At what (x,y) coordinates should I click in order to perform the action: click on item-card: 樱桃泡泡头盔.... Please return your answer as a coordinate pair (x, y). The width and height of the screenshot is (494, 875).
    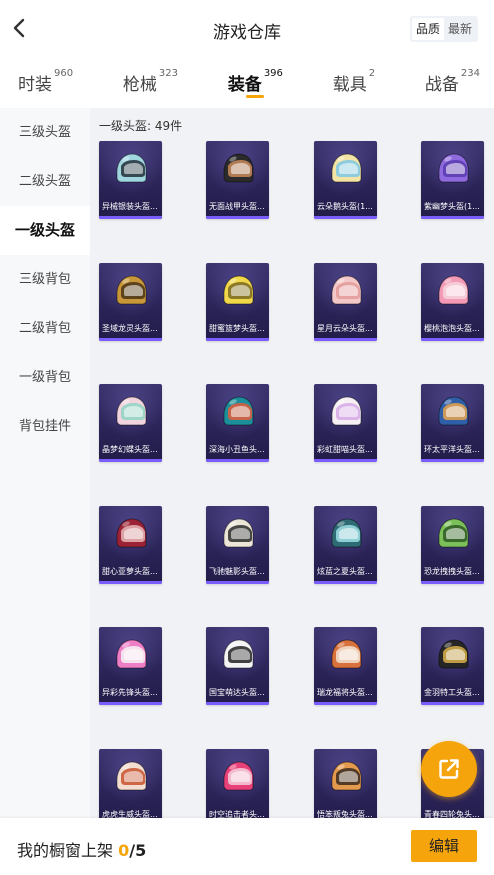
    Looking at the image, I should click on (452, 302).